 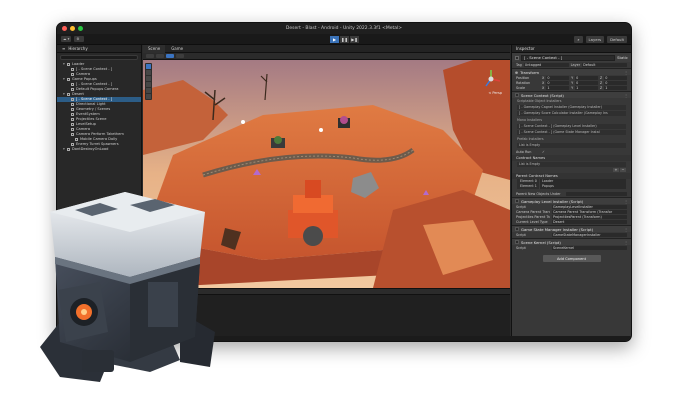 What do you see at coordinates (542, 95) in the screenshot?
I see `scene-context-title: Scene Context (Script)` at bounding box center [542, 95].